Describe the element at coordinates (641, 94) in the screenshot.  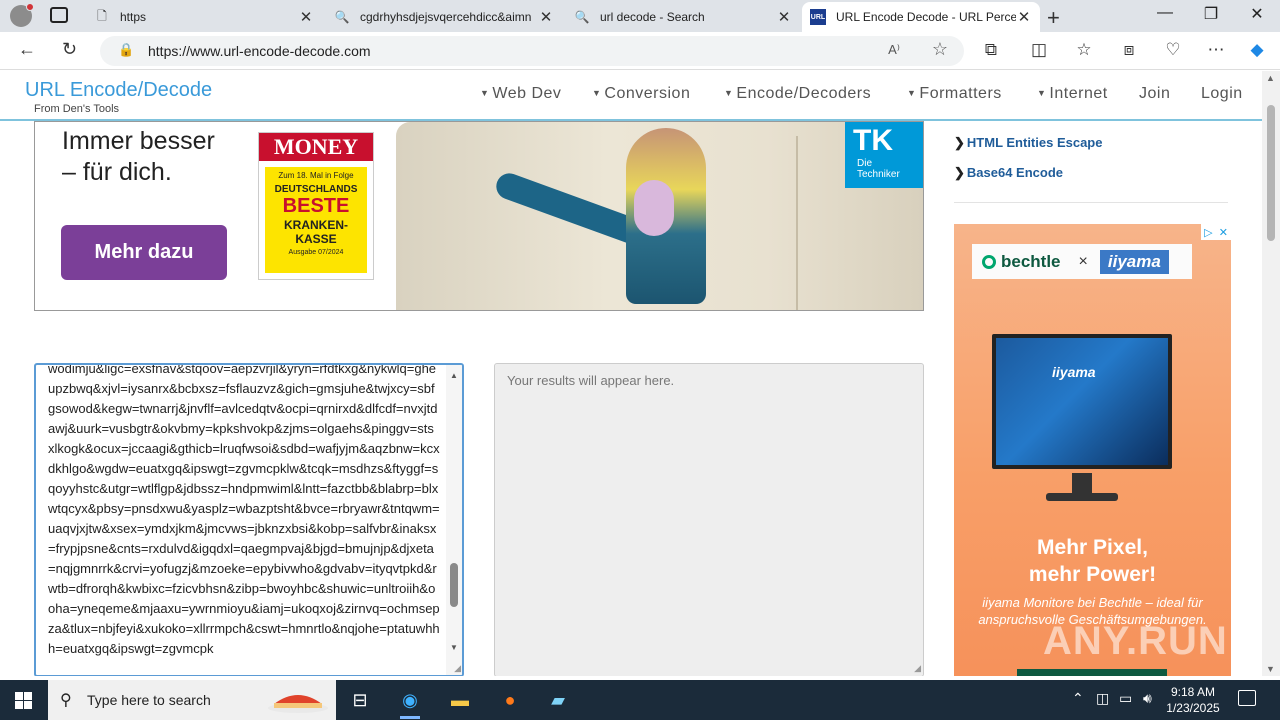
I see `menu-conversion: ▼ Conversion` at that location.